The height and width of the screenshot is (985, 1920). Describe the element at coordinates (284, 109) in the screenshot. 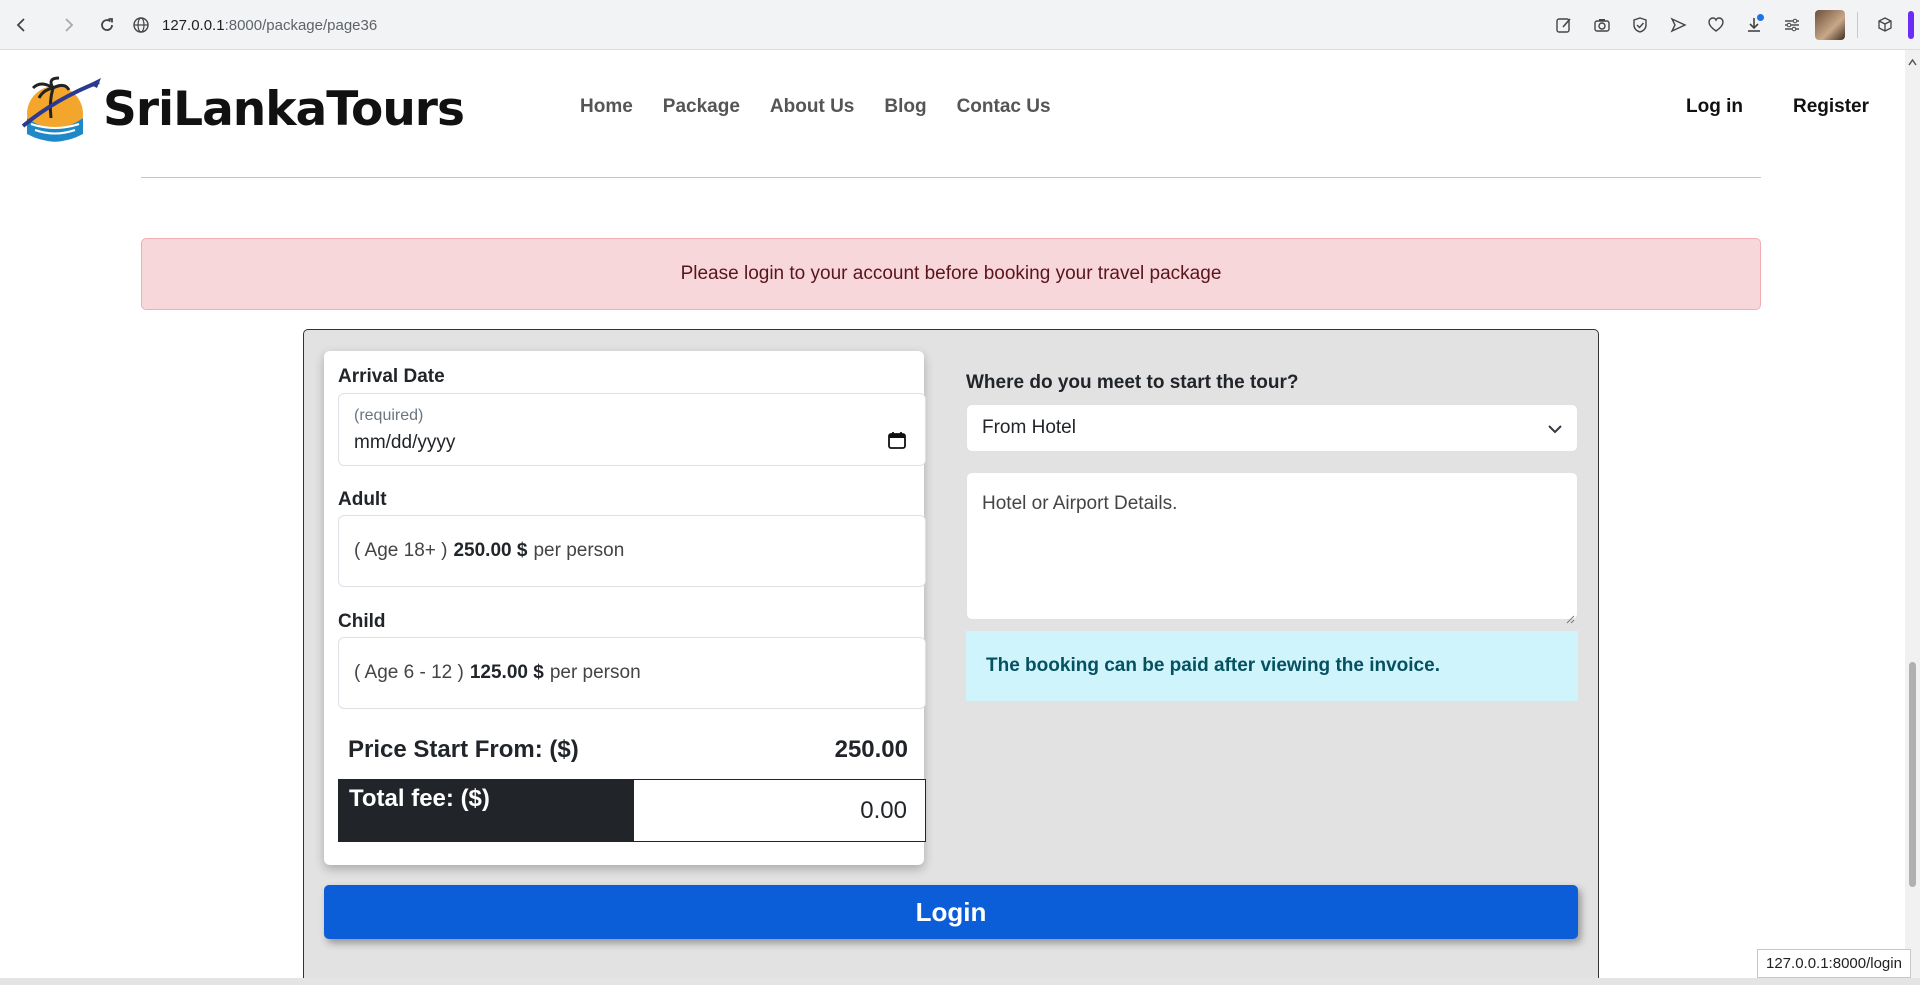

I see `brand-name: SriLankaTours` at that location.